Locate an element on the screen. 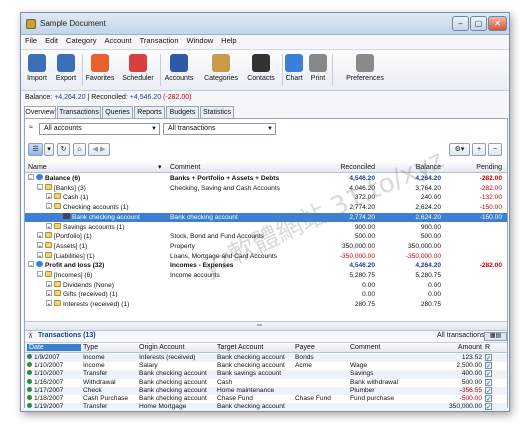  column-header-target-account: Target Account is located at coordinates (255, 347).